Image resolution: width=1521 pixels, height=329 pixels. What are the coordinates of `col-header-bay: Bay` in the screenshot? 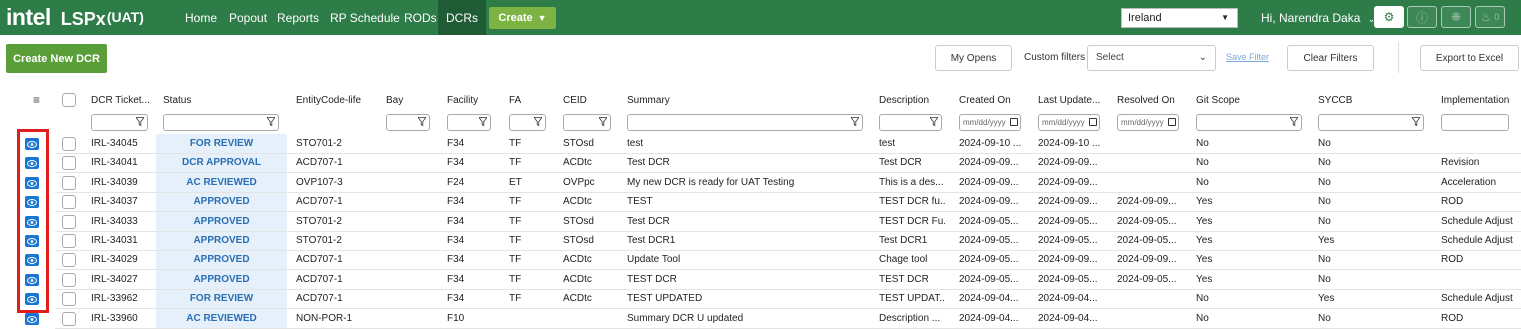 It's located at (394, 100).